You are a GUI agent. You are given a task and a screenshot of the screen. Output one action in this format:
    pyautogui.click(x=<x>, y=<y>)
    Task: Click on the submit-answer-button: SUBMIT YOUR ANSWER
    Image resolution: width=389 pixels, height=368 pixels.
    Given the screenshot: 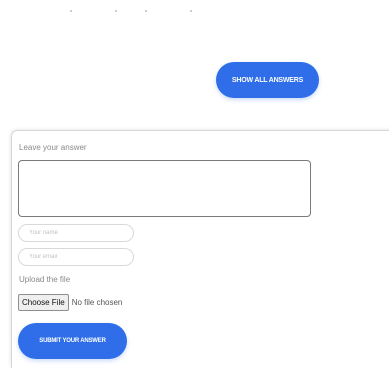 What is the action you would take?
    pyautogui.click(x=72, y=341)
    